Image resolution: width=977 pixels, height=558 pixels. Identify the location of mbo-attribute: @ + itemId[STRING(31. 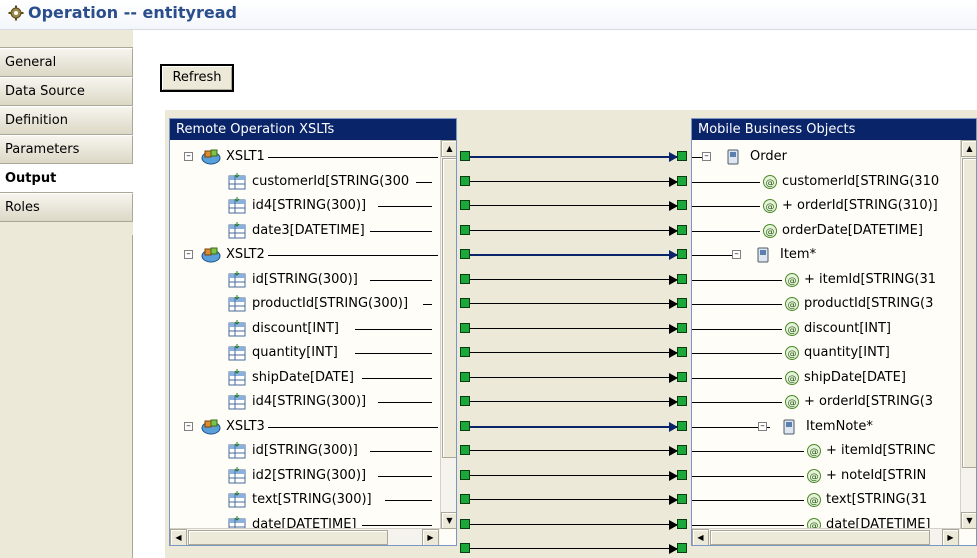
(826, 280).